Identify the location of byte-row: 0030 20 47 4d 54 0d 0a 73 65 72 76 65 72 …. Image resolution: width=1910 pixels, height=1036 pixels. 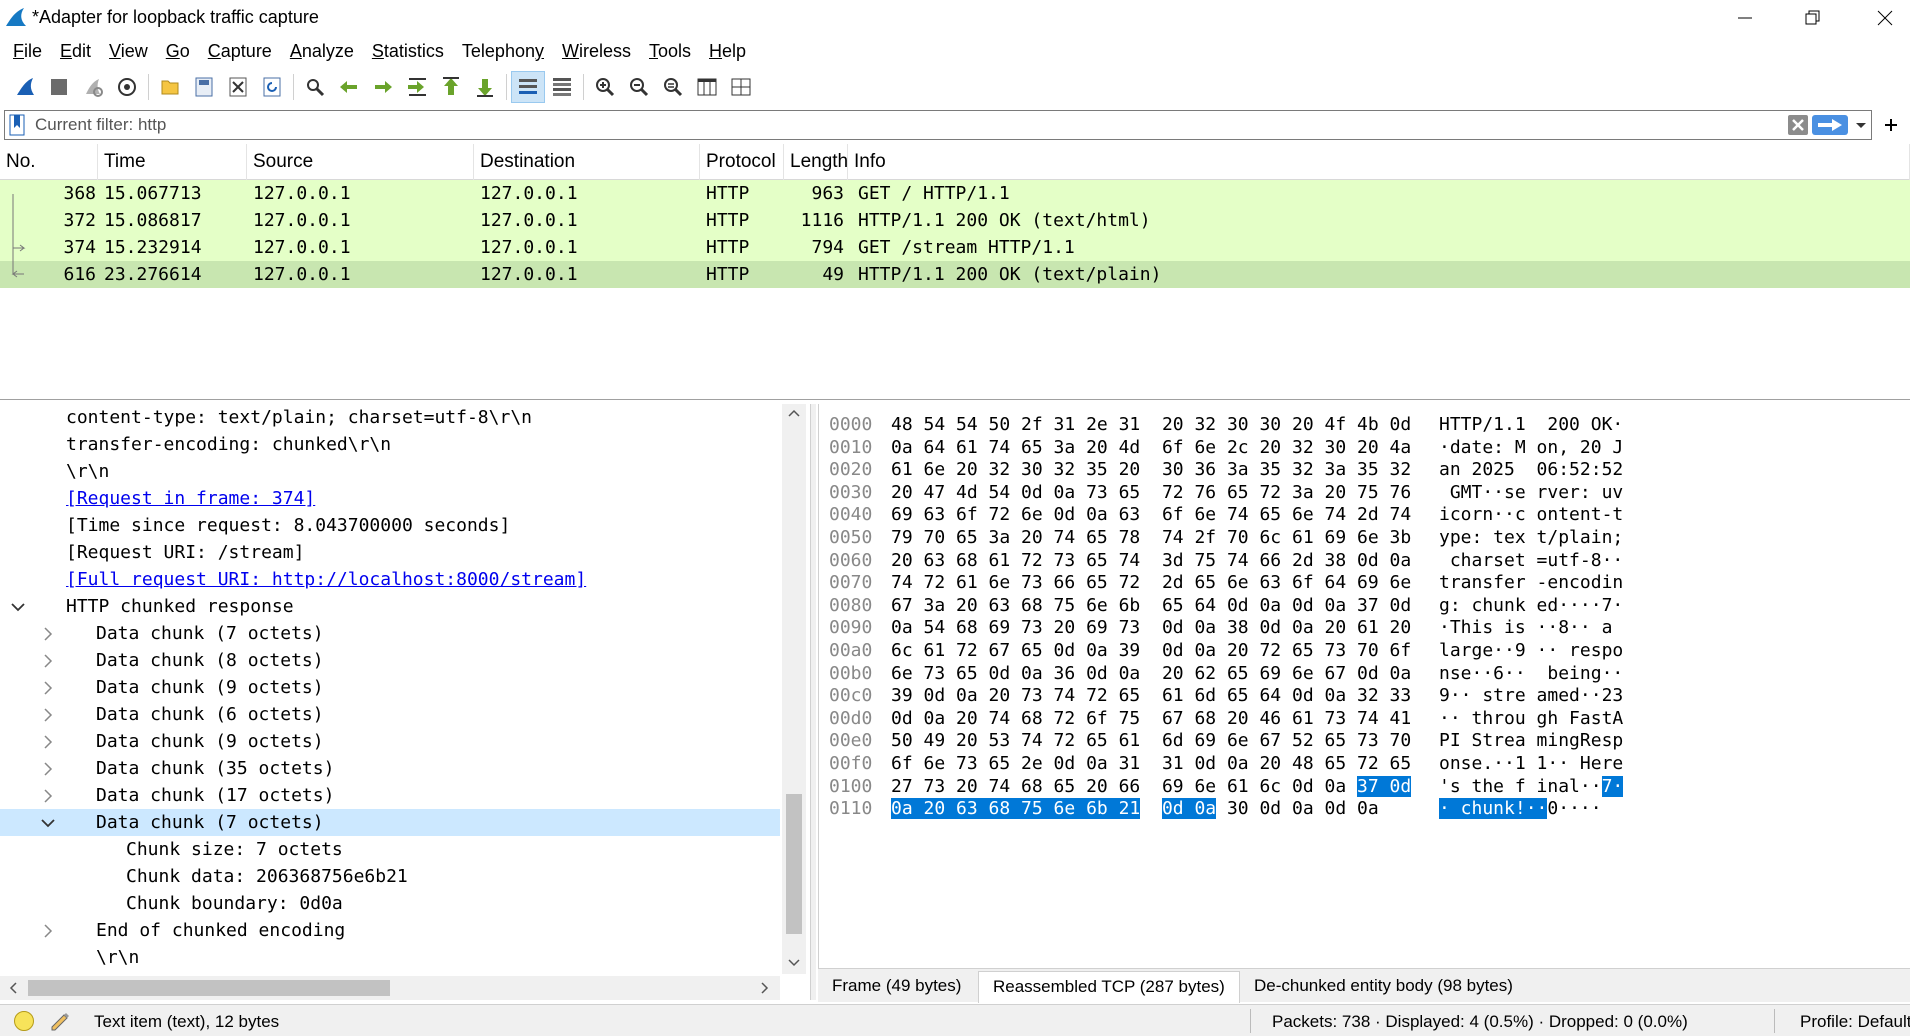
(1359, 493).